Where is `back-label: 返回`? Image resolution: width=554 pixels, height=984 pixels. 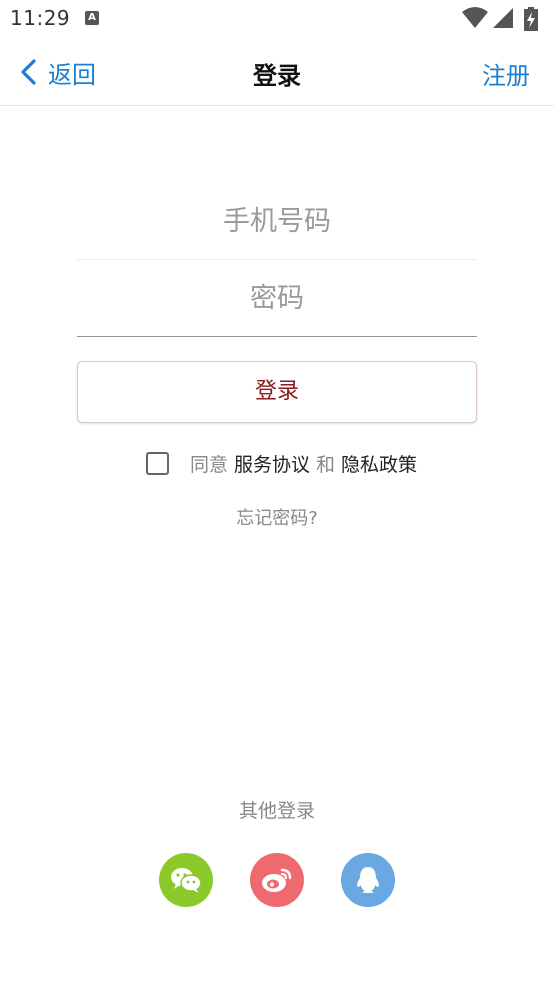
back-label: 返回 is located at coordinates (72, 74).